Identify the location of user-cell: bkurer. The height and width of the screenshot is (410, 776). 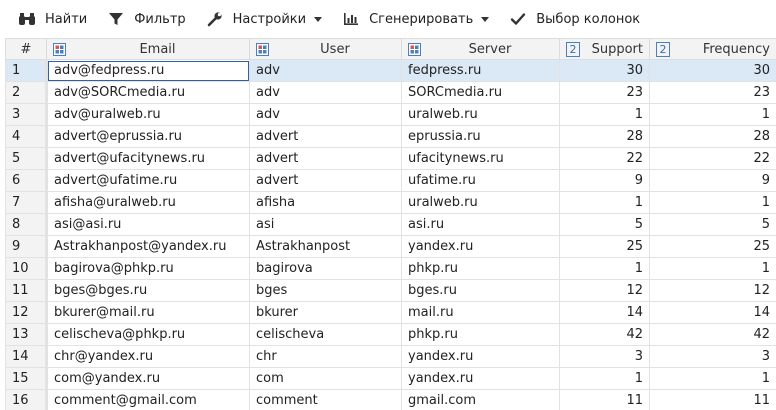
(325, 312).